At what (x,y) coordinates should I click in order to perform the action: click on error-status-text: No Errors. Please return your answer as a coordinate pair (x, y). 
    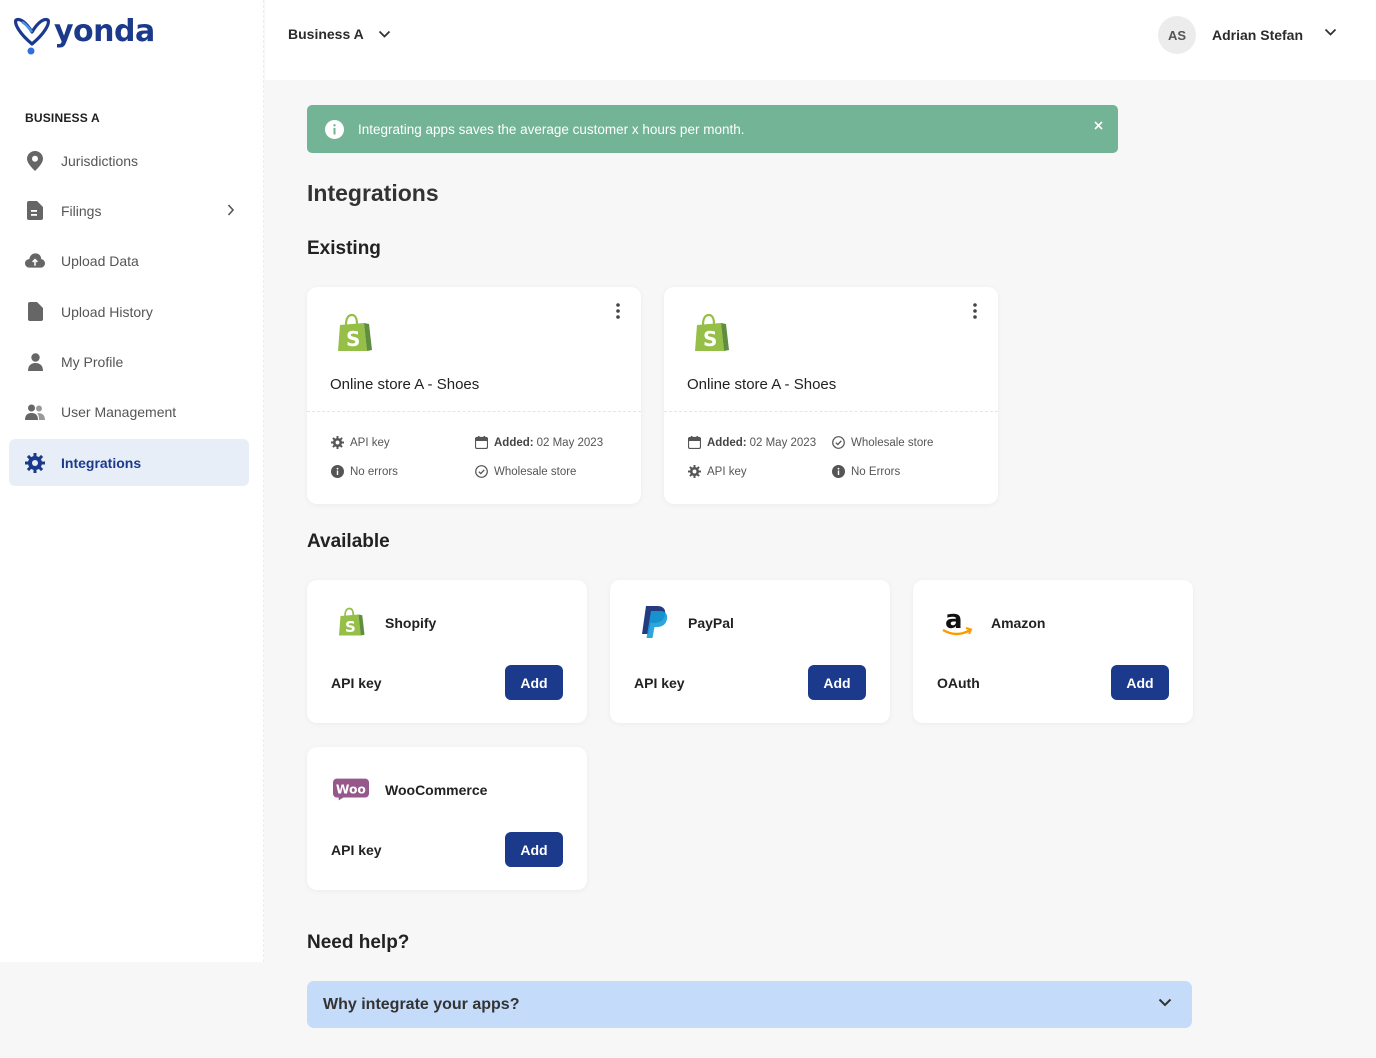
    Looking at the image, I should click on (876, 471).